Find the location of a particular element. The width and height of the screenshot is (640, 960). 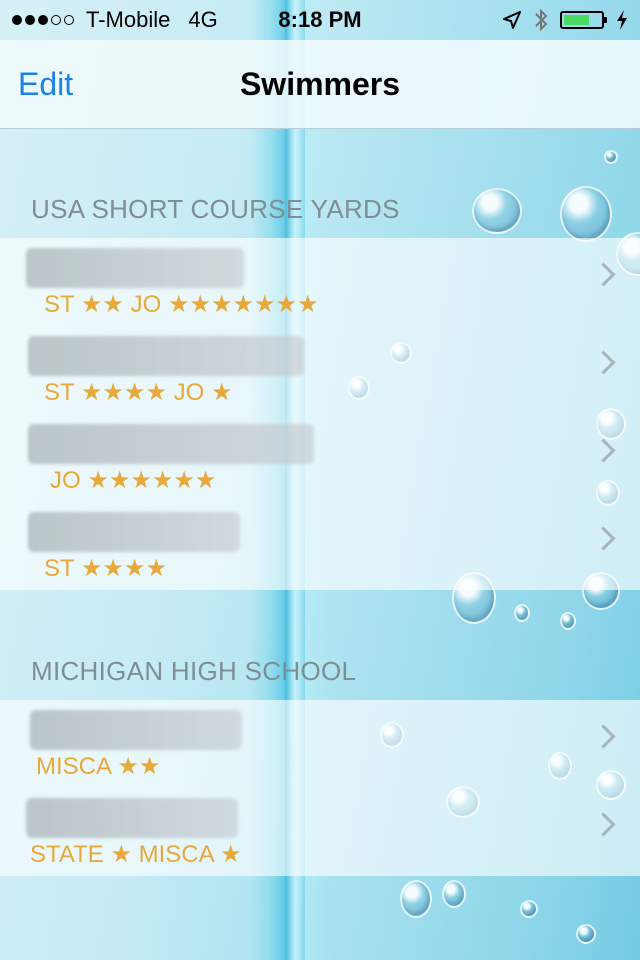

navigation-bar: Edit Swimmers is located at coordinates (320, 84).